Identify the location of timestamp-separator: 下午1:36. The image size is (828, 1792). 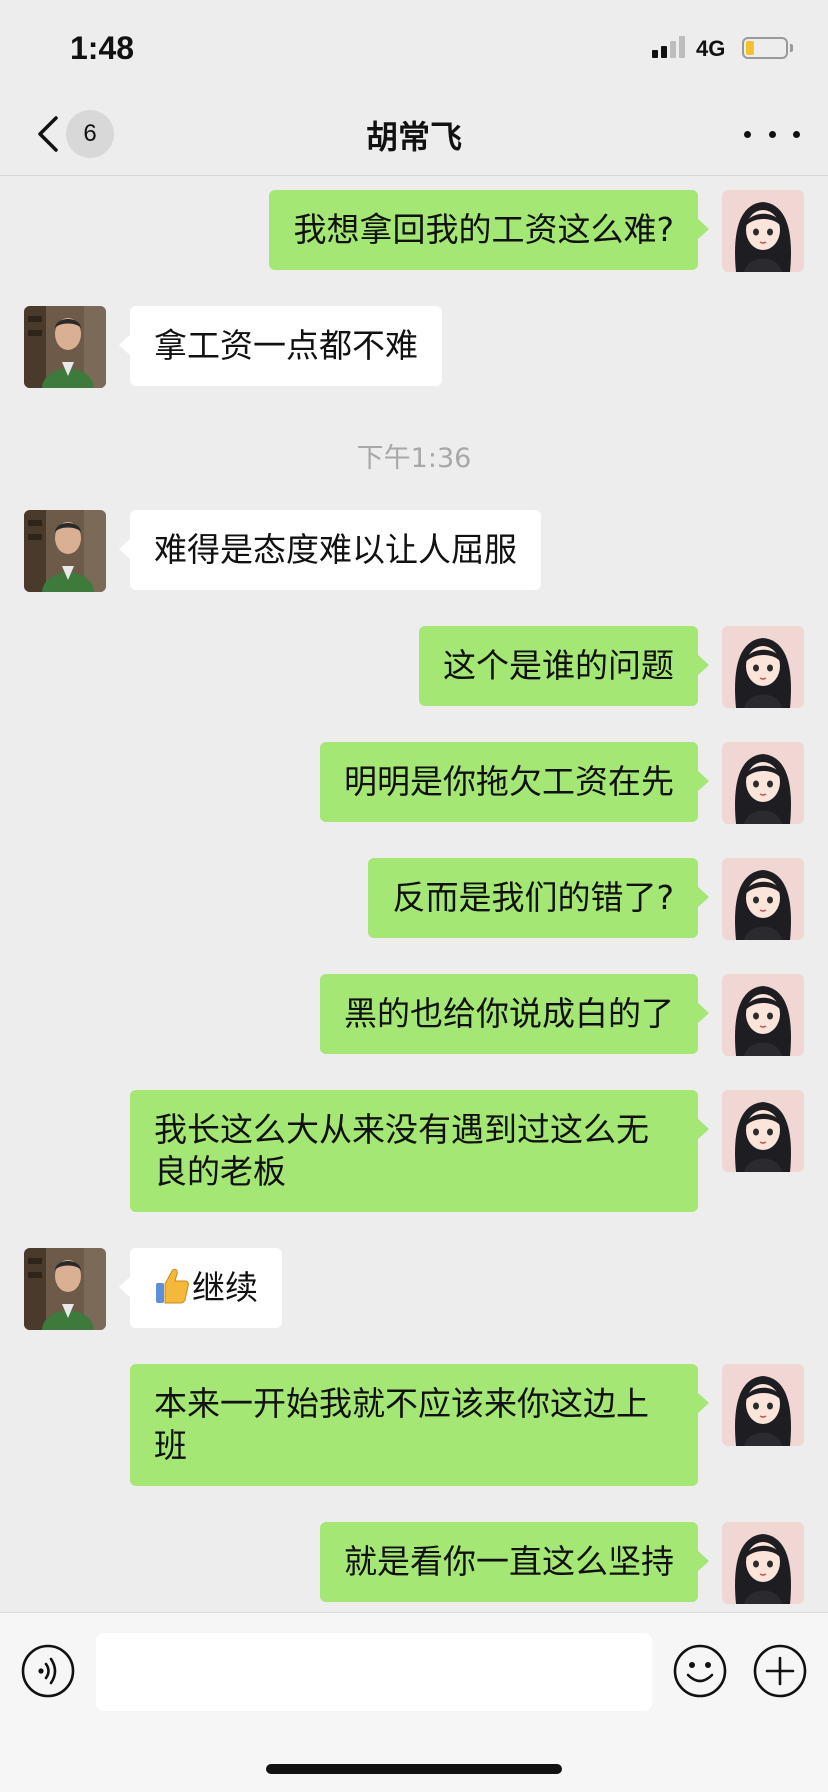
(414, 458).